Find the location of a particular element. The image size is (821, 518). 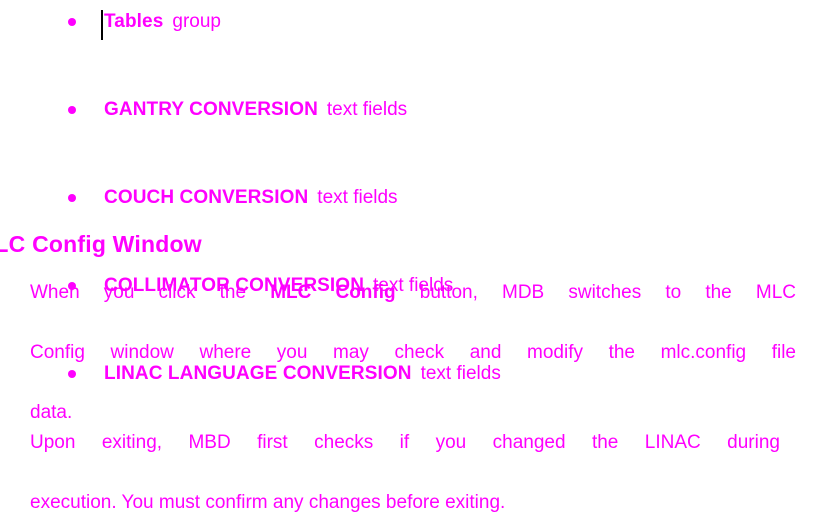

paragraph-line: data. is located at coordinates (51, 412).